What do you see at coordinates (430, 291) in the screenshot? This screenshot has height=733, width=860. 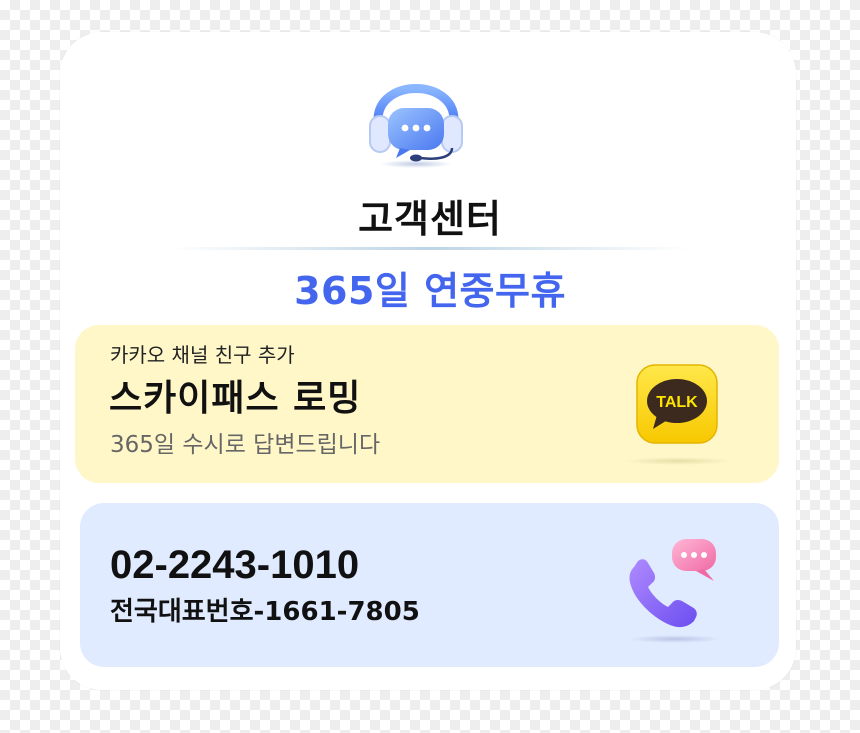 I see `operating-hours-subtitle: 365일 연중무휴` at bounding box center [430, 291].